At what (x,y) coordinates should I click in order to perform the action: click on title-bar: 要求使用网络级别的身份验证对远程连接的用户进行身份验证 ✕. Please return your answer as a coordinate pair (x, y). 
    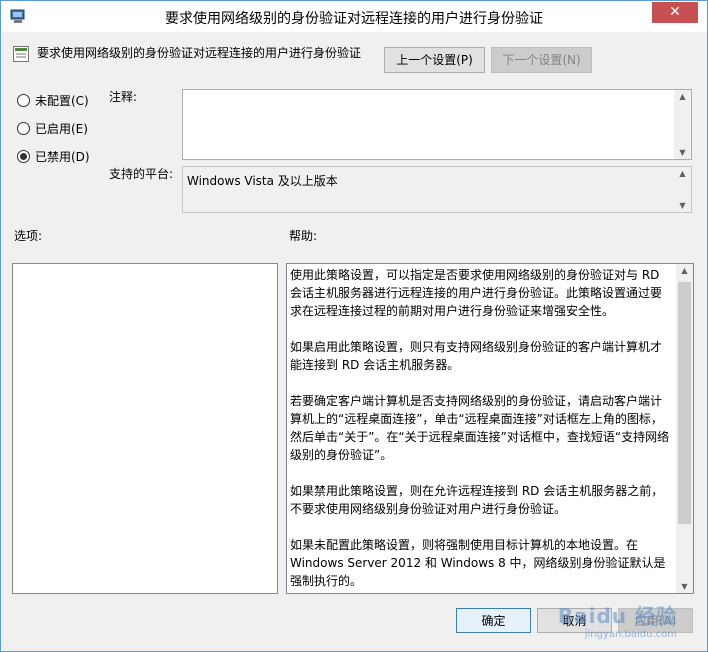
    Looking at the image, I should click on (354, 16).